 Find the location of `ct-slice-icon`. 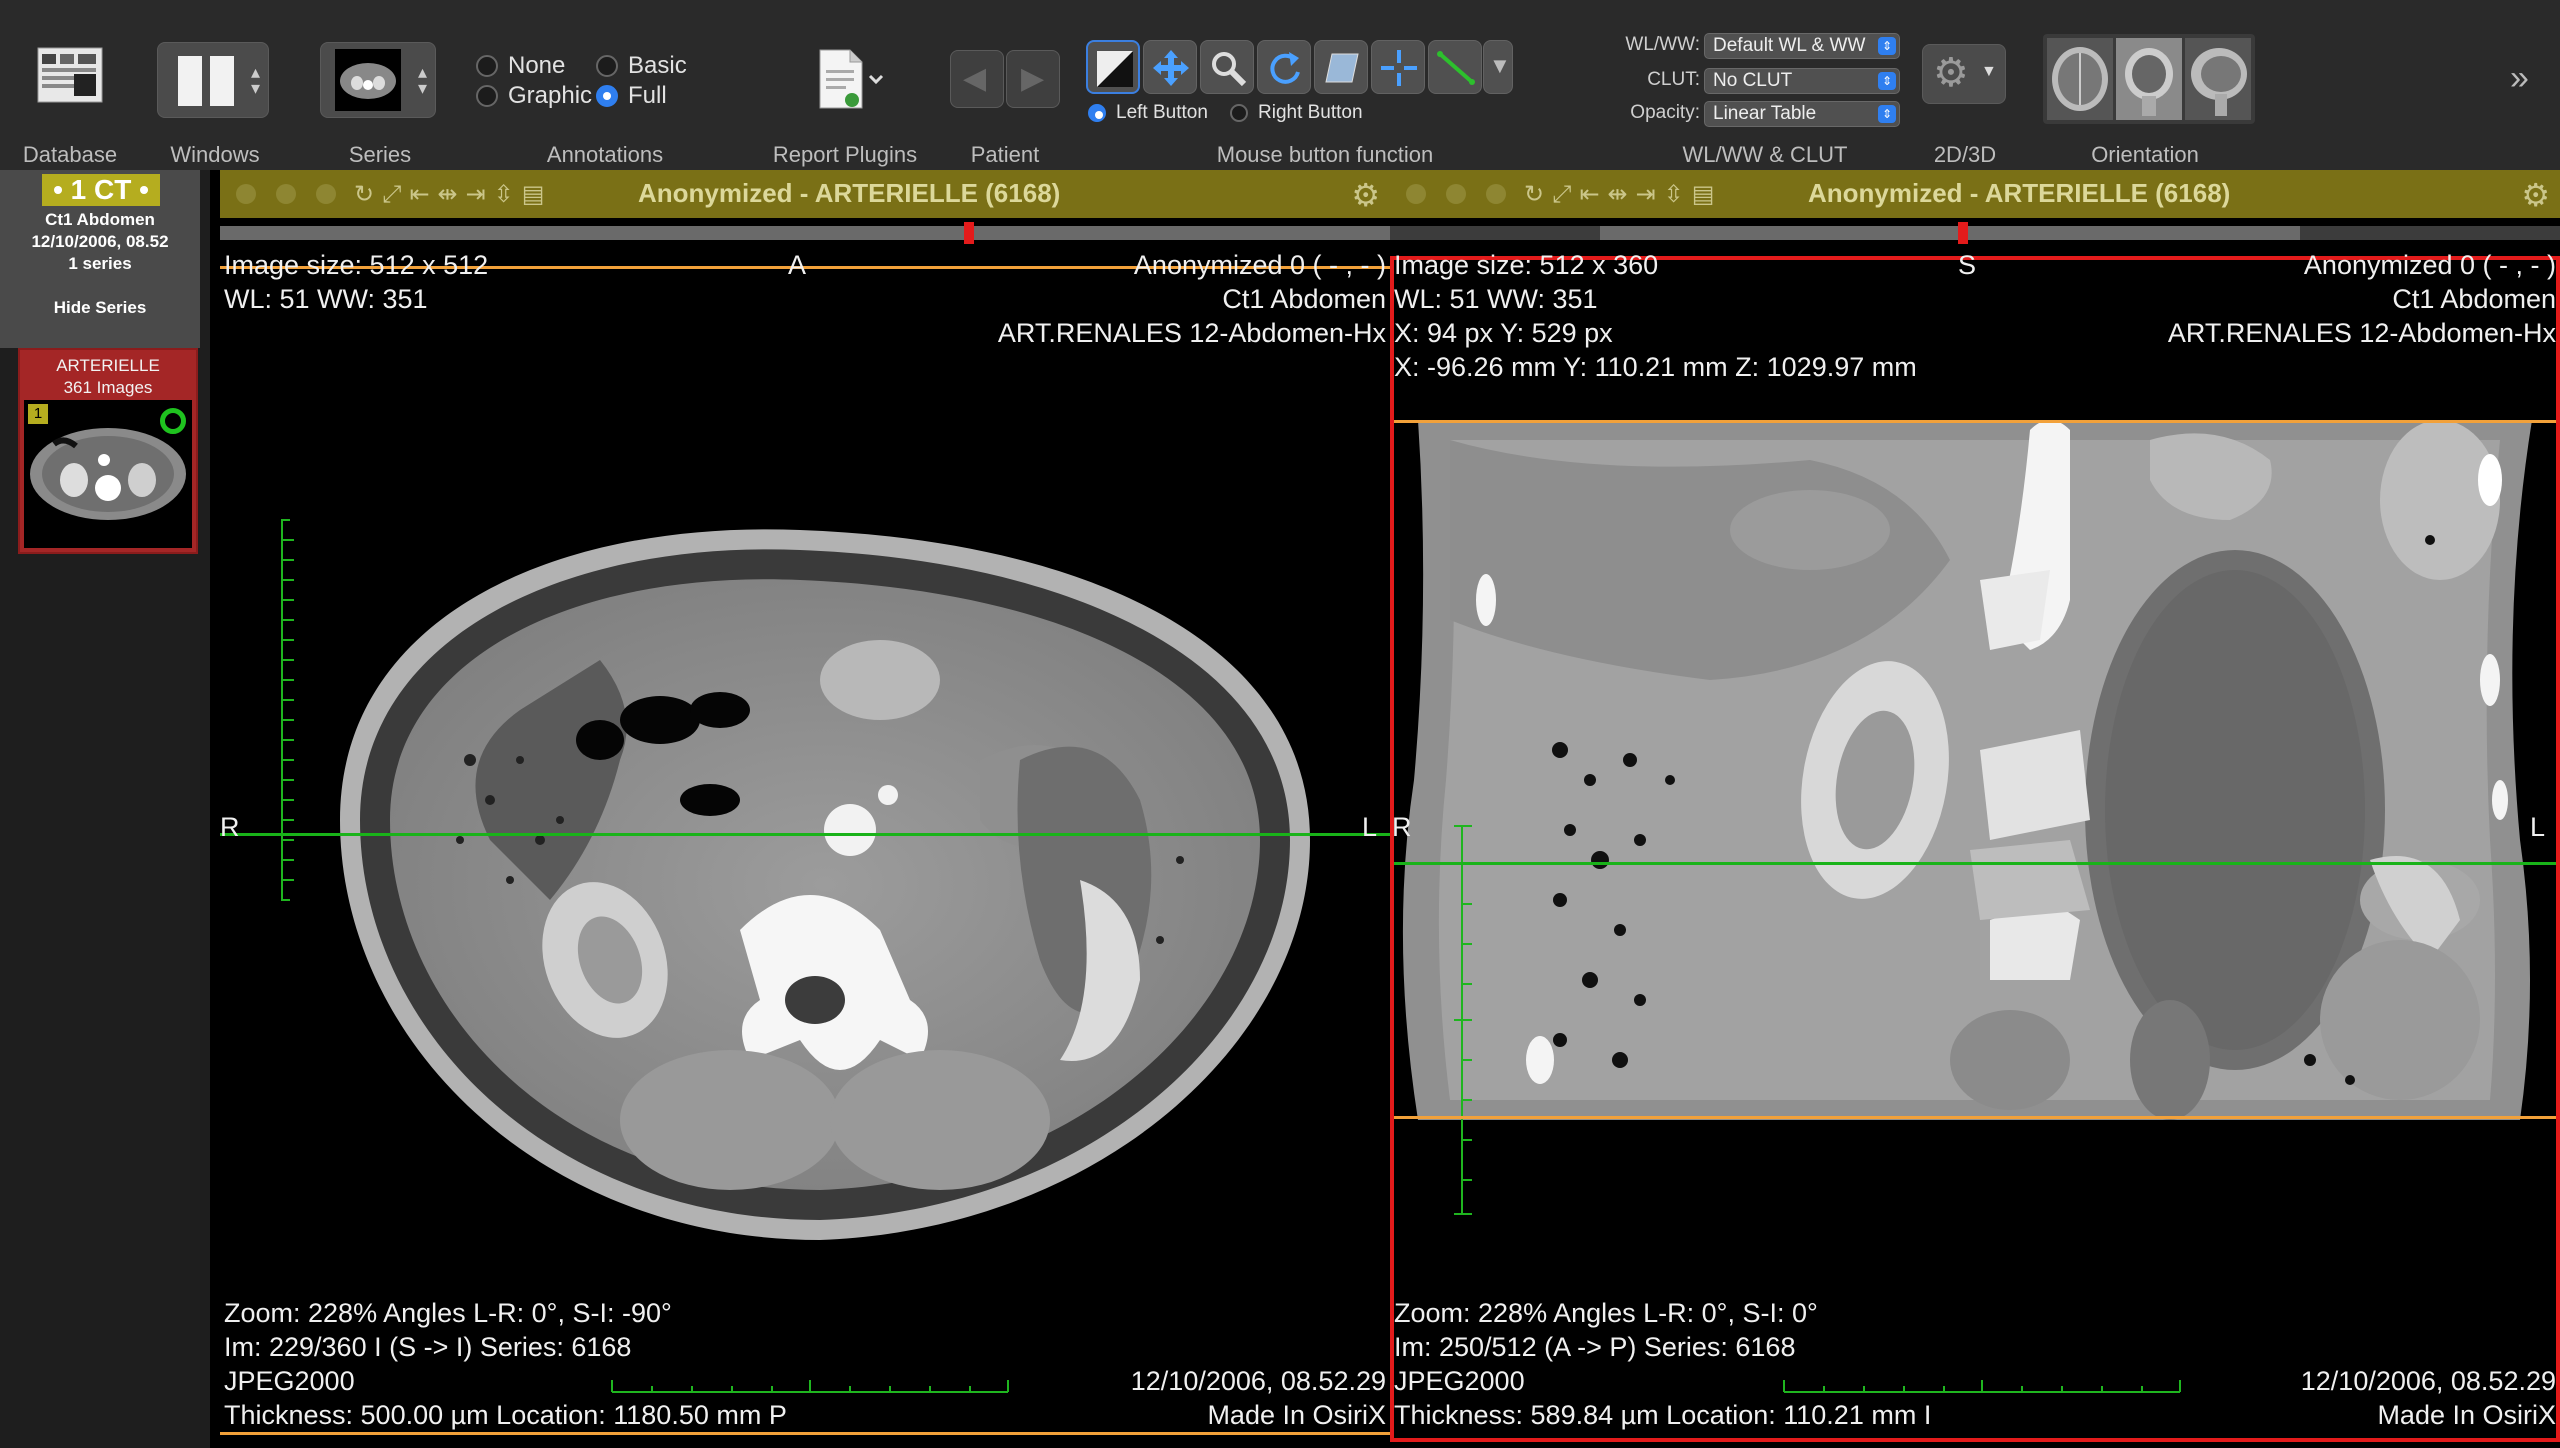

ct-slice-icon is located at coordinates (368, 80).